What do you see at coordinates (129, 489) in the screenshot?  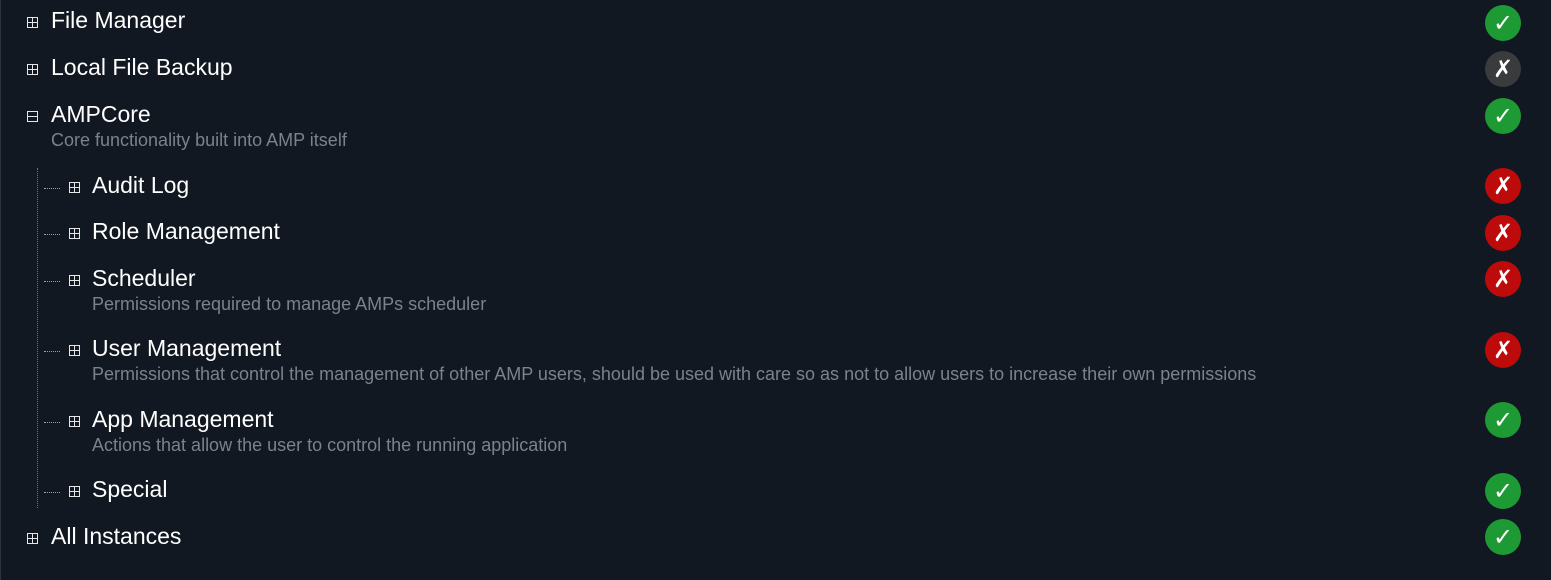 I see `node-label: Special` at bounding box center [129, 489].